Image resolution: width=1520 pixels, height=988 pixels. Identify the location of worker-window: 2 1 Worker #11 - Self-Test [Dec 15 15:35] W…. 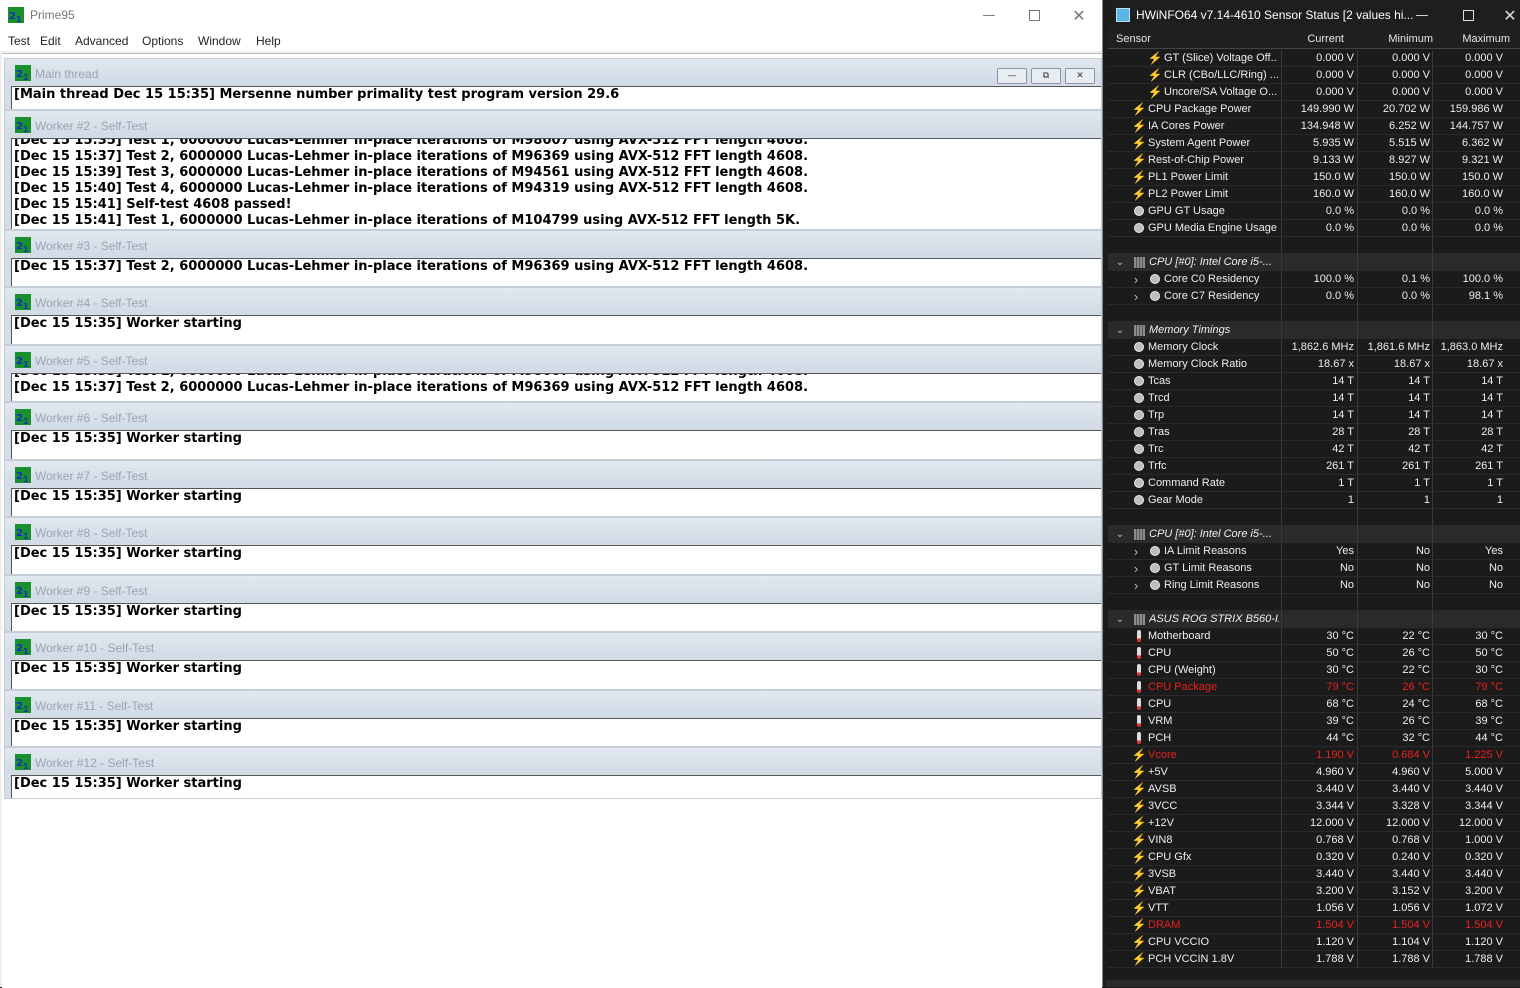
(553, 718).